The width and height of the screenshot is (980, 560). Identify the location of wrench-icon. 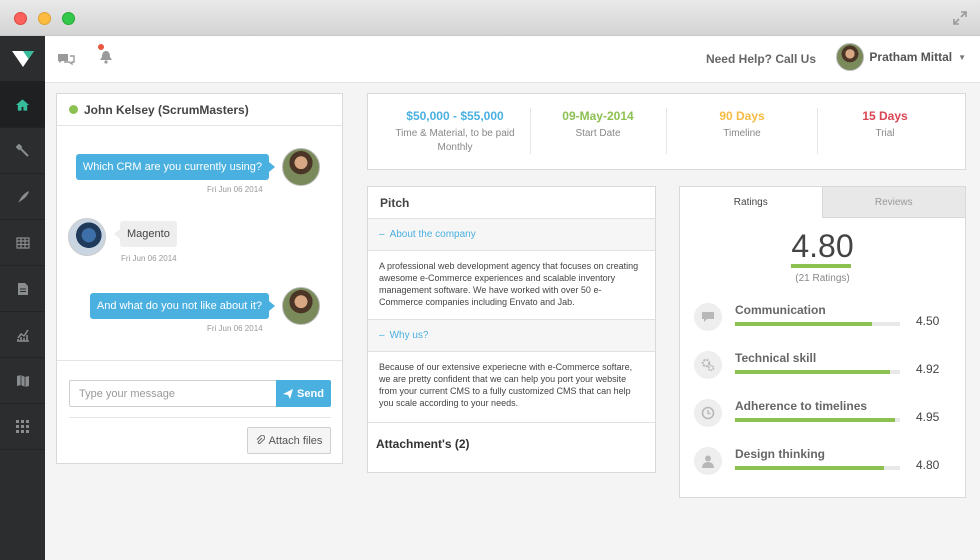
(22, 150).